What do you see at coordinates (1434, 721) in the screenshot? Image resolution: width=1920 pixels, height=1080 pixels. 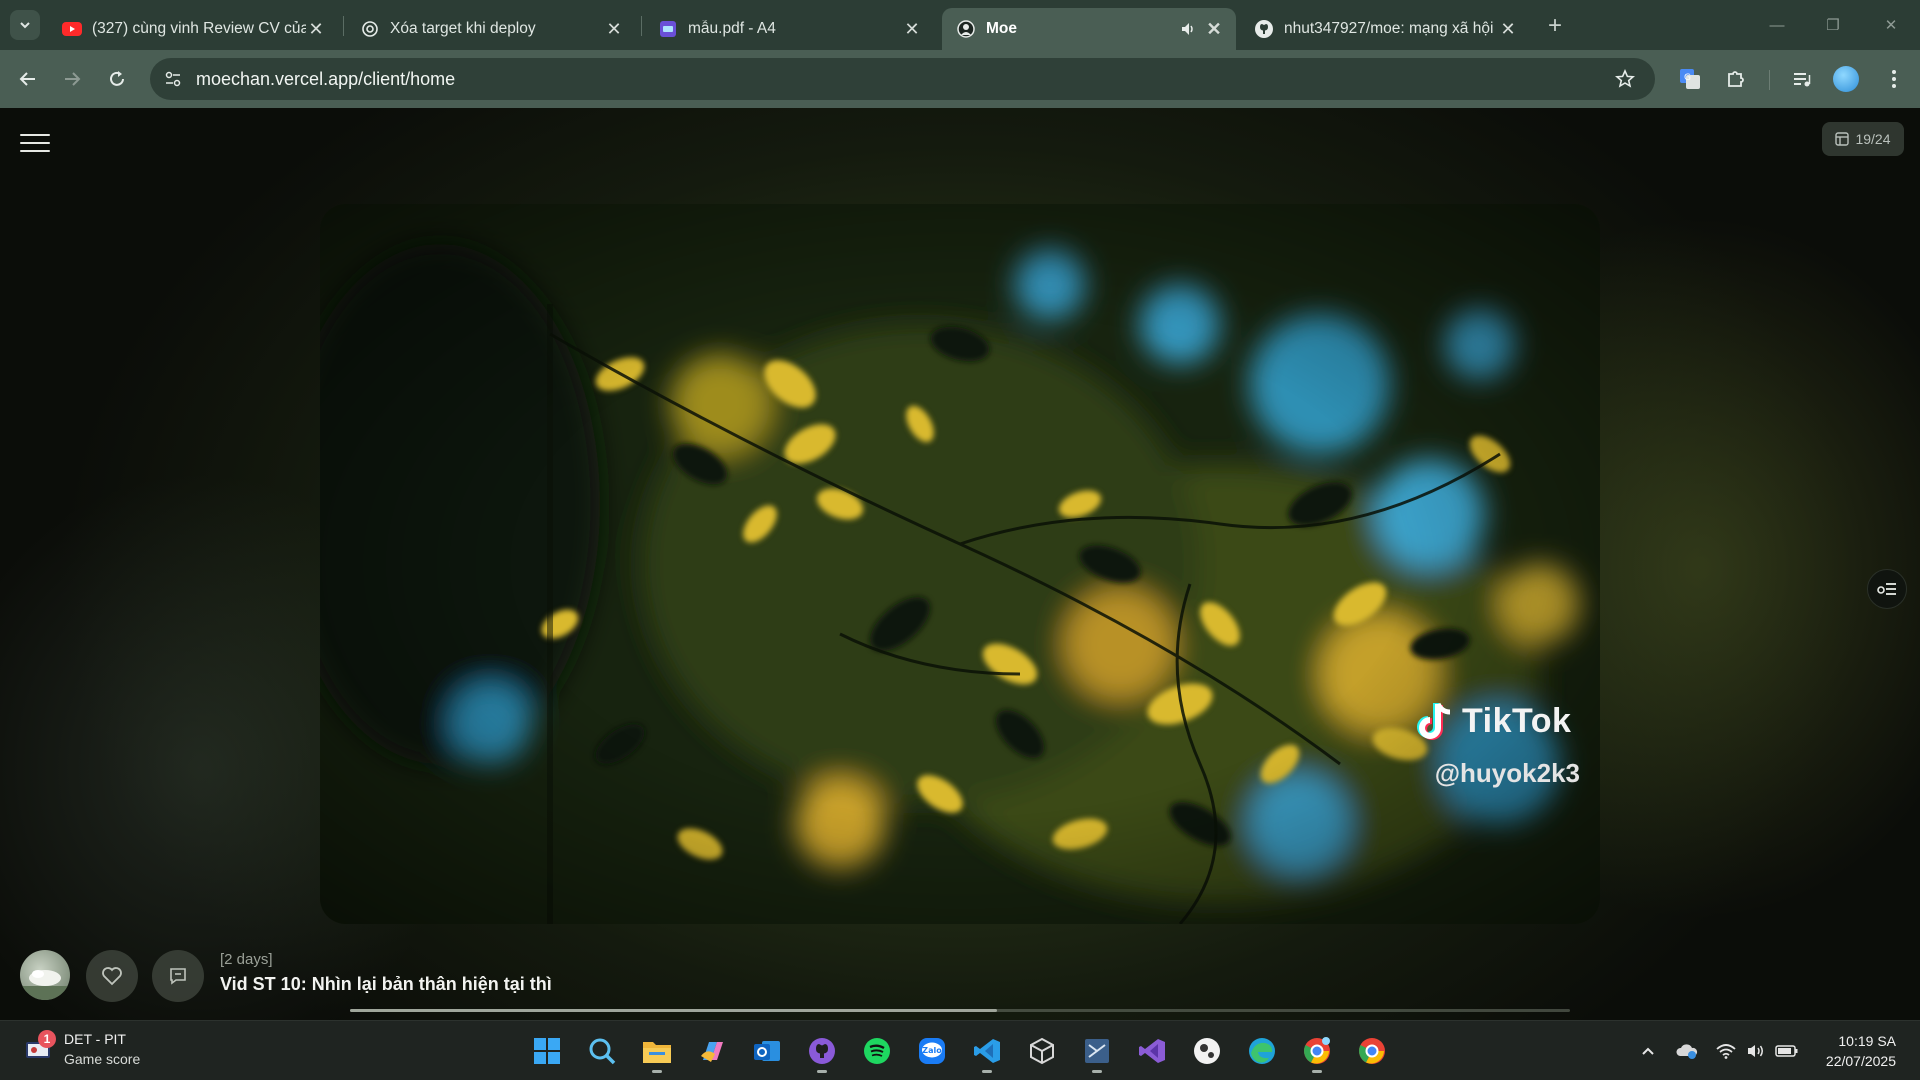 I see `tiktok-icon` at bounding box center [1434, 721].